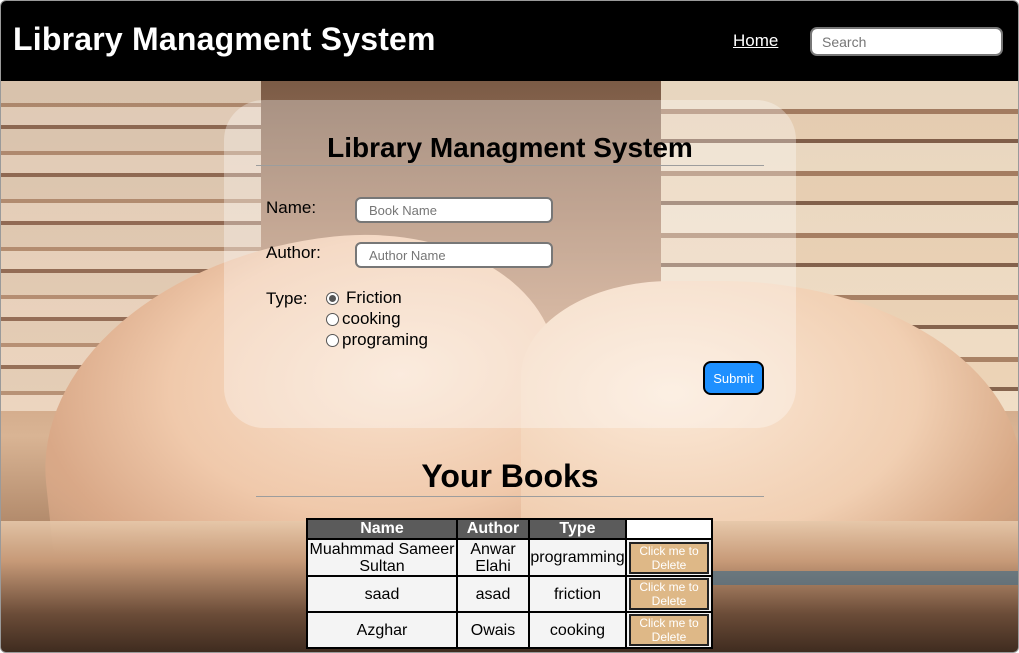  What do you see at coordinates (493, 557) in the screenshot?
I see `book-author-cell: Anwar Elahi` at bounding box center [493, 557].